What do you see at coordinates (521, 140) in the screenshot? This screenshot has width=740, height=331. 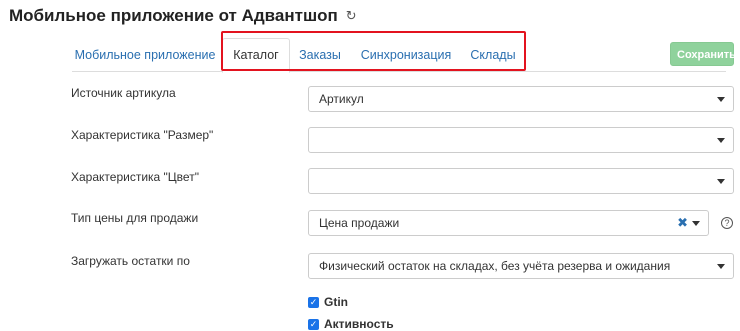 I see `size-characteristic-select` at bounding box center [521, 140].